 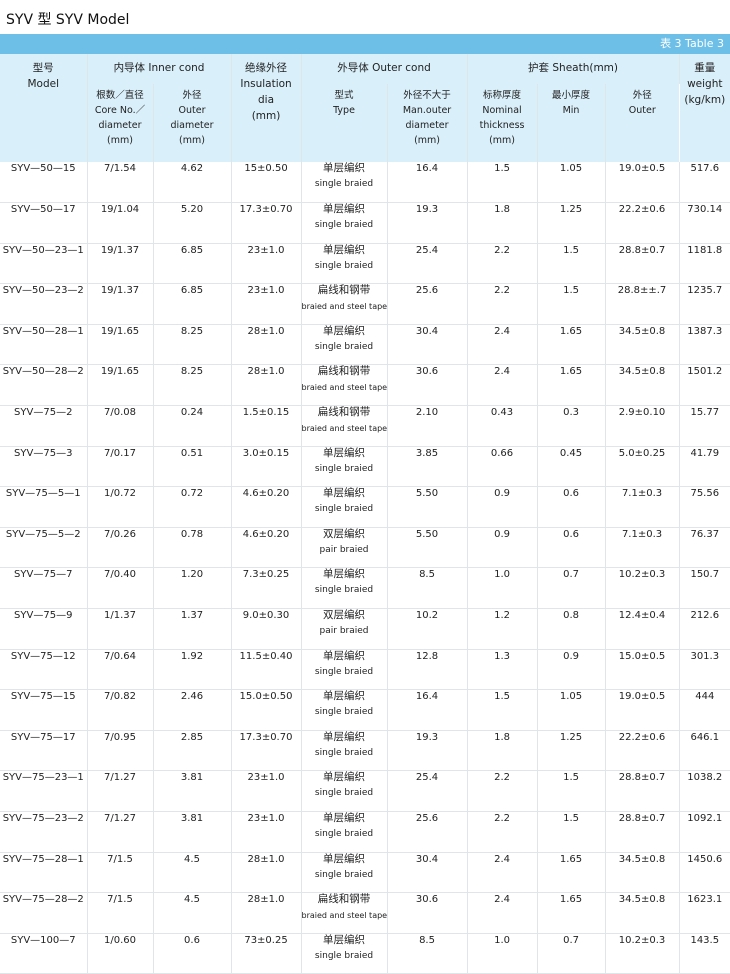 What do you see at coordinates (120, 223) in the screenshot?
I see `cell-core: 19/1.04` at bounding box center [120, 223].